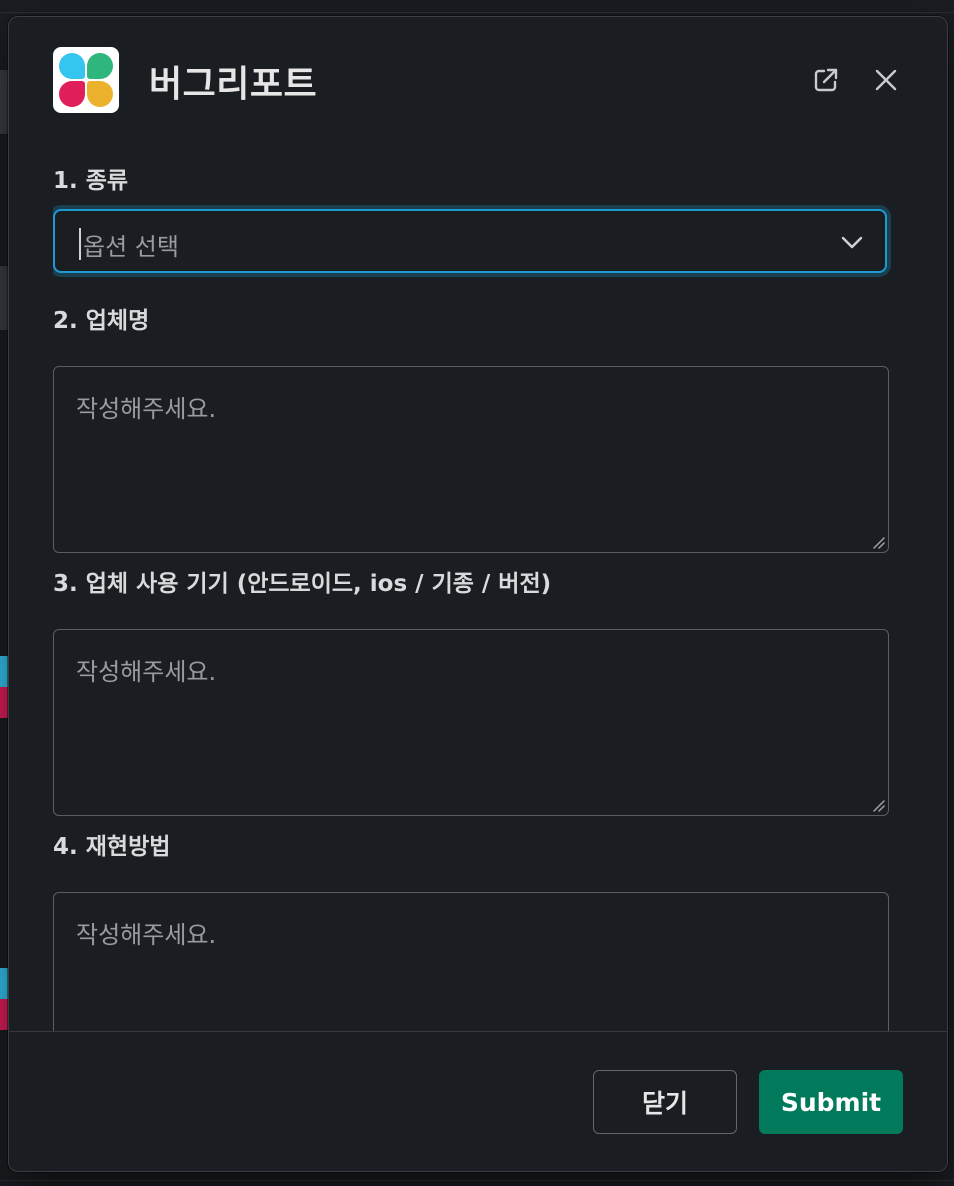  Describe the element at coordinates (471, 459) in the screenshot. I see `company-field` at that location.